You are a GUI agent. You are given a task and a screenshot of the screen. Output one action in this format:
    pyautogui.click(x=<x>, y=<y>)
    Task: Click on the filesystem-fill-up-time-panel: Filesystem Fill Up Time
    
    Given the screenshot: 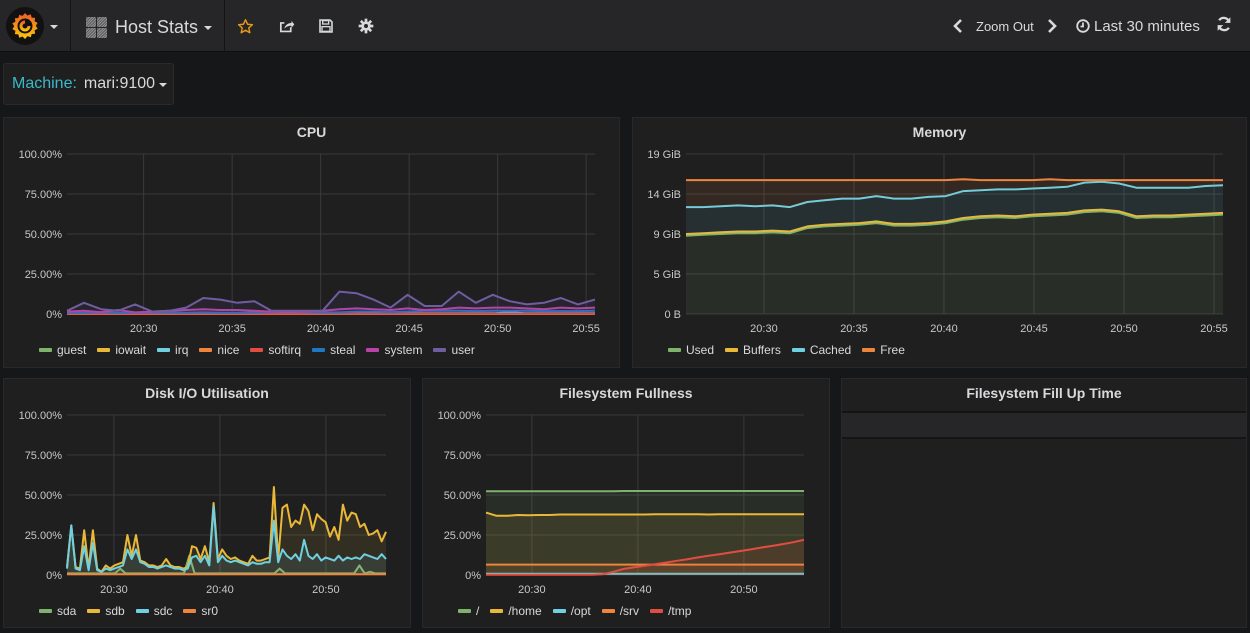 What is the action you would take?
    pyautogui.click(x=1044, y=503)
    